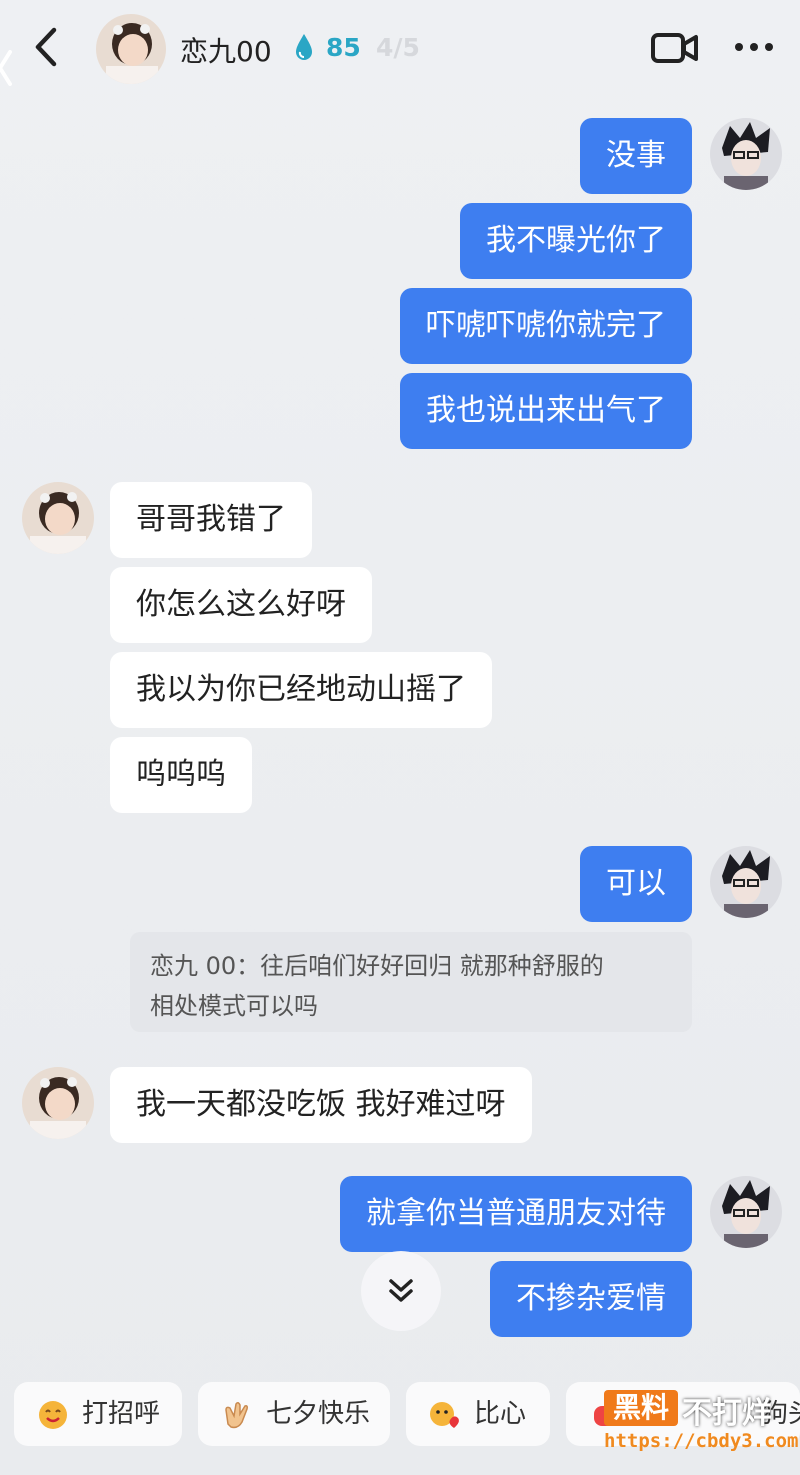  I want to click on quoted-text-line: 相处模式可以吗, so click(234, 1006).